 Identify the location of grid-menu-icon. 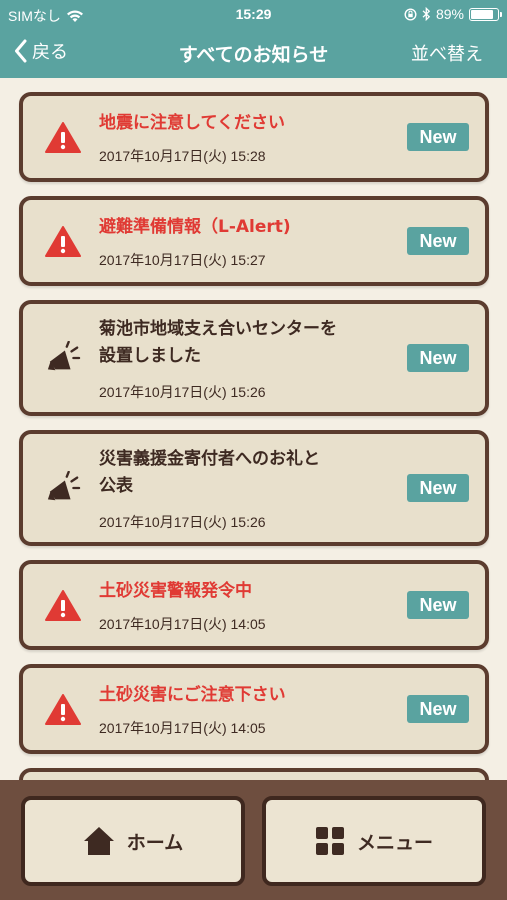
(329, 841).